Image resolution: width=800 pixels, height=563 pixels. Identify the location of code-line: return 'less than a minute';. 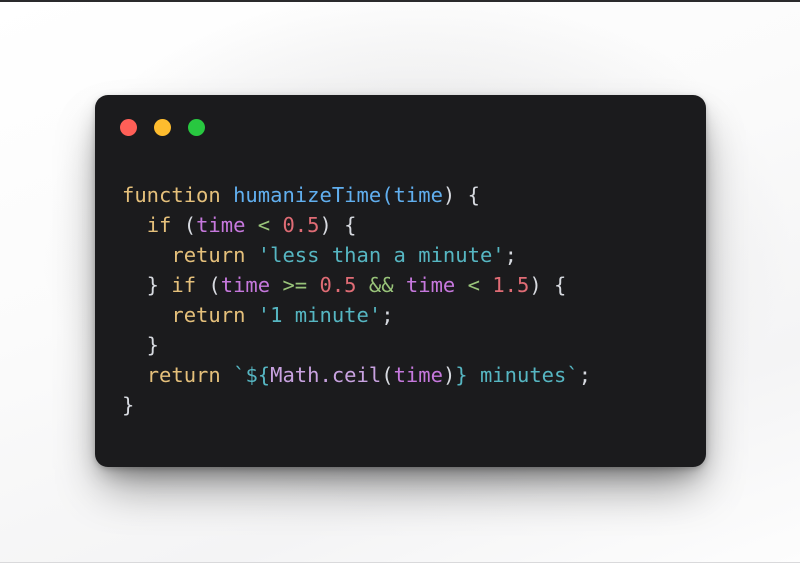
(408, 255).